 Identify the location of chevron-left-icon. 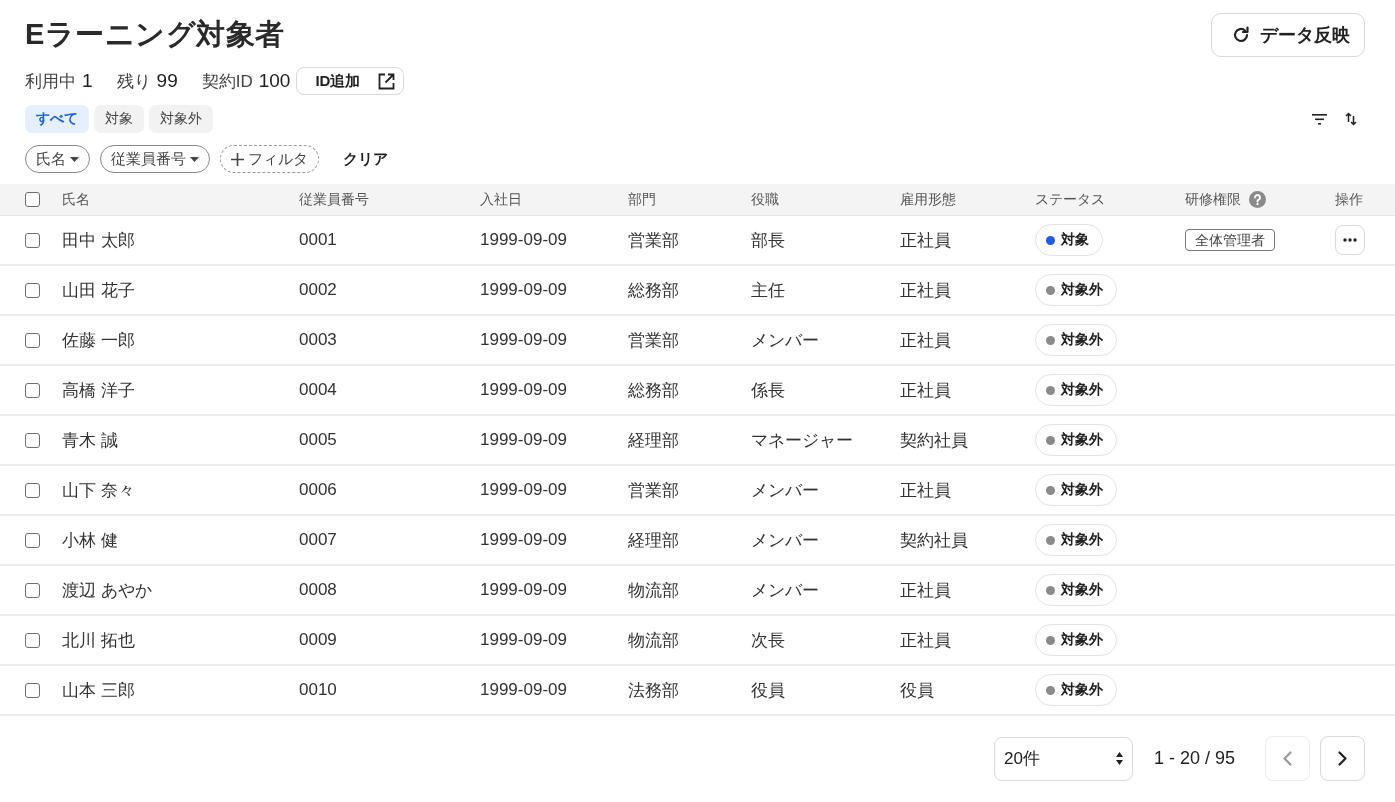
(1287, 758).